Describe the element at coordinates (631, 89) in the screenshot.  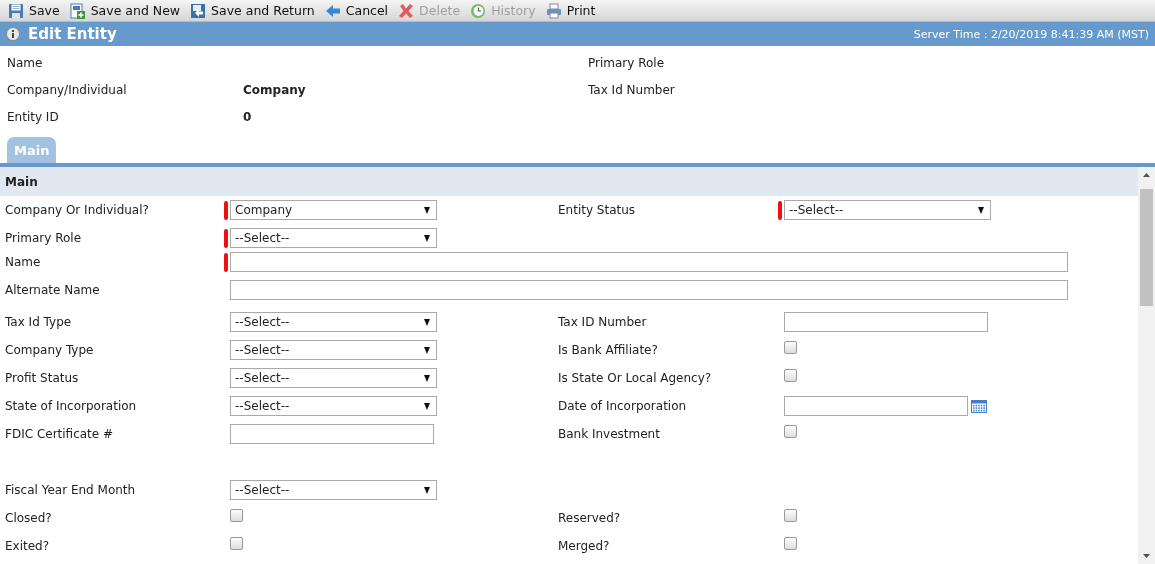
I see `field-label: Tax Id Number` at that location.